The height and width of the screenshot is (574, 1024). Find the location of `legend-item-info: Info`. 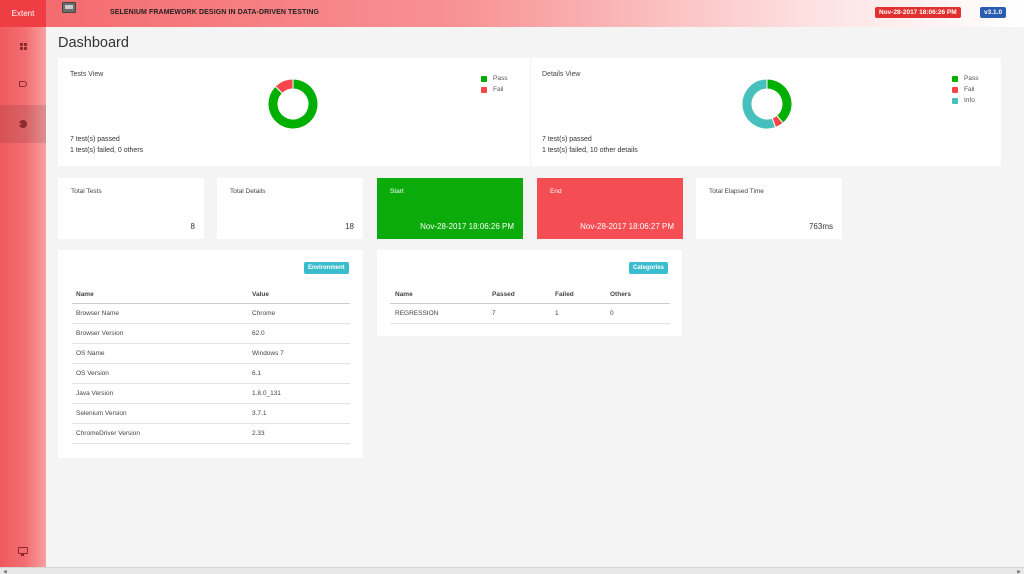

legend-item-info: Info is located at coordinates (965, 100).